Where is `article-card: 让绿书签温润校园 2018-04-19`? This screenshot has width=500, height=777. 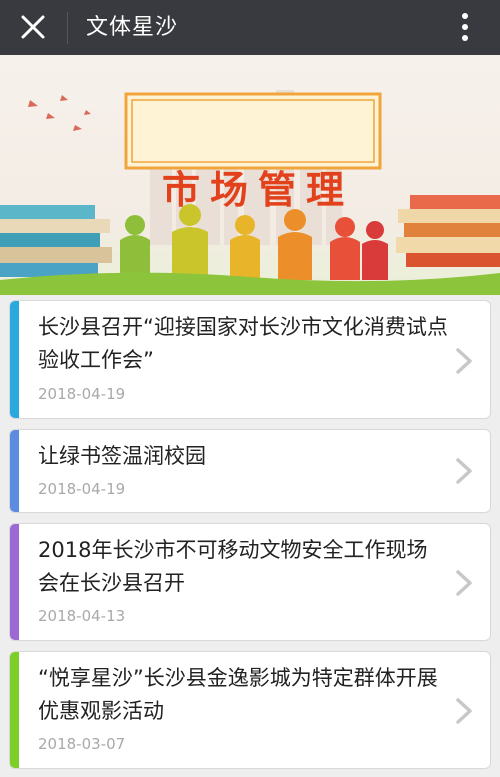 article-card: 让绿书签温润校园 2018-04-19 is located at coordinates (250, 471).